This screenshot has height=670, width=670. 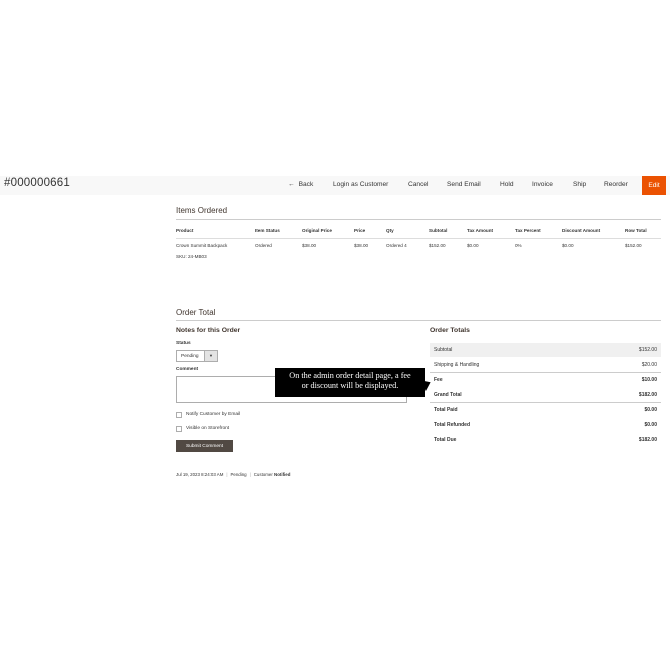 What do you see at coordinates (179, 415) in the screenshot?
I see `notify-customer-checkbox` at bounding box center [179, 415].